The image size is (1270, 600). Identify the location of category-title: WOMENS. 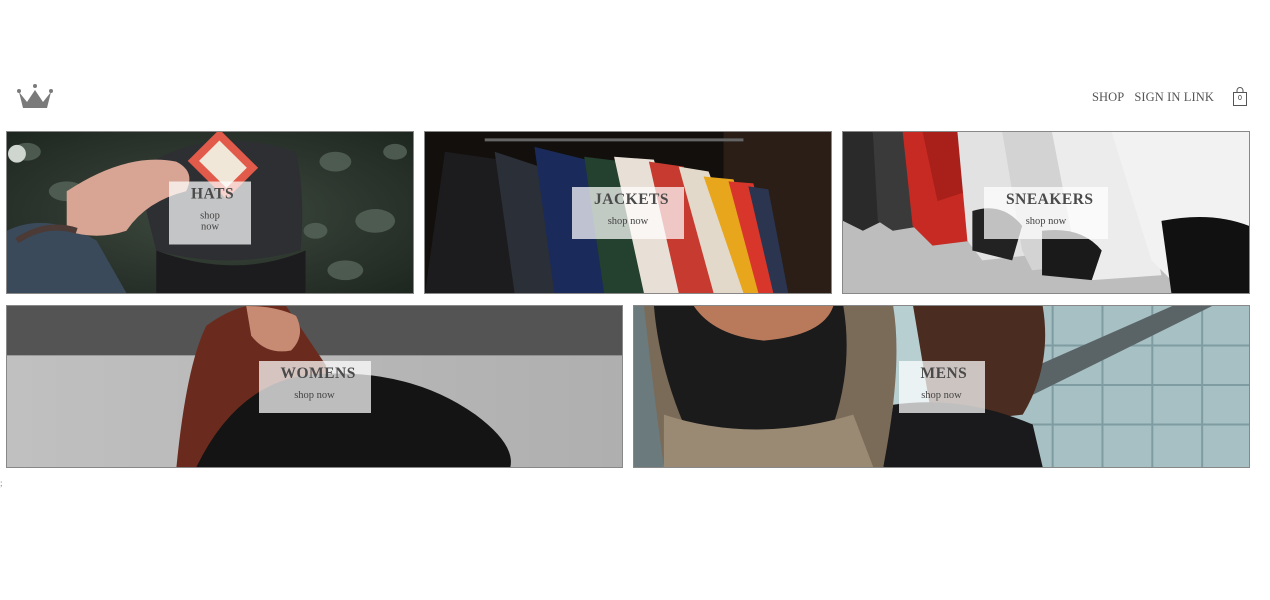
(318, 373).